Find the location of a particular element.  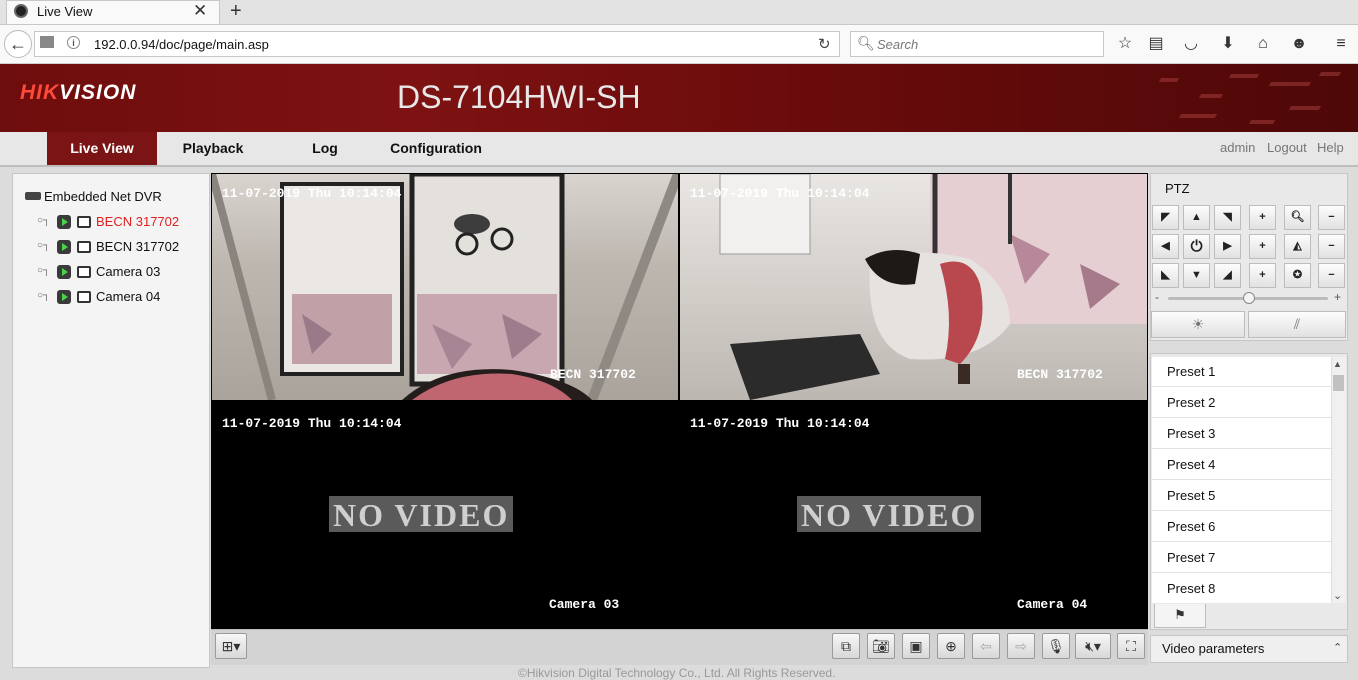

bookmark-star-icon: ☆ is located at coordinates (1125, 44).